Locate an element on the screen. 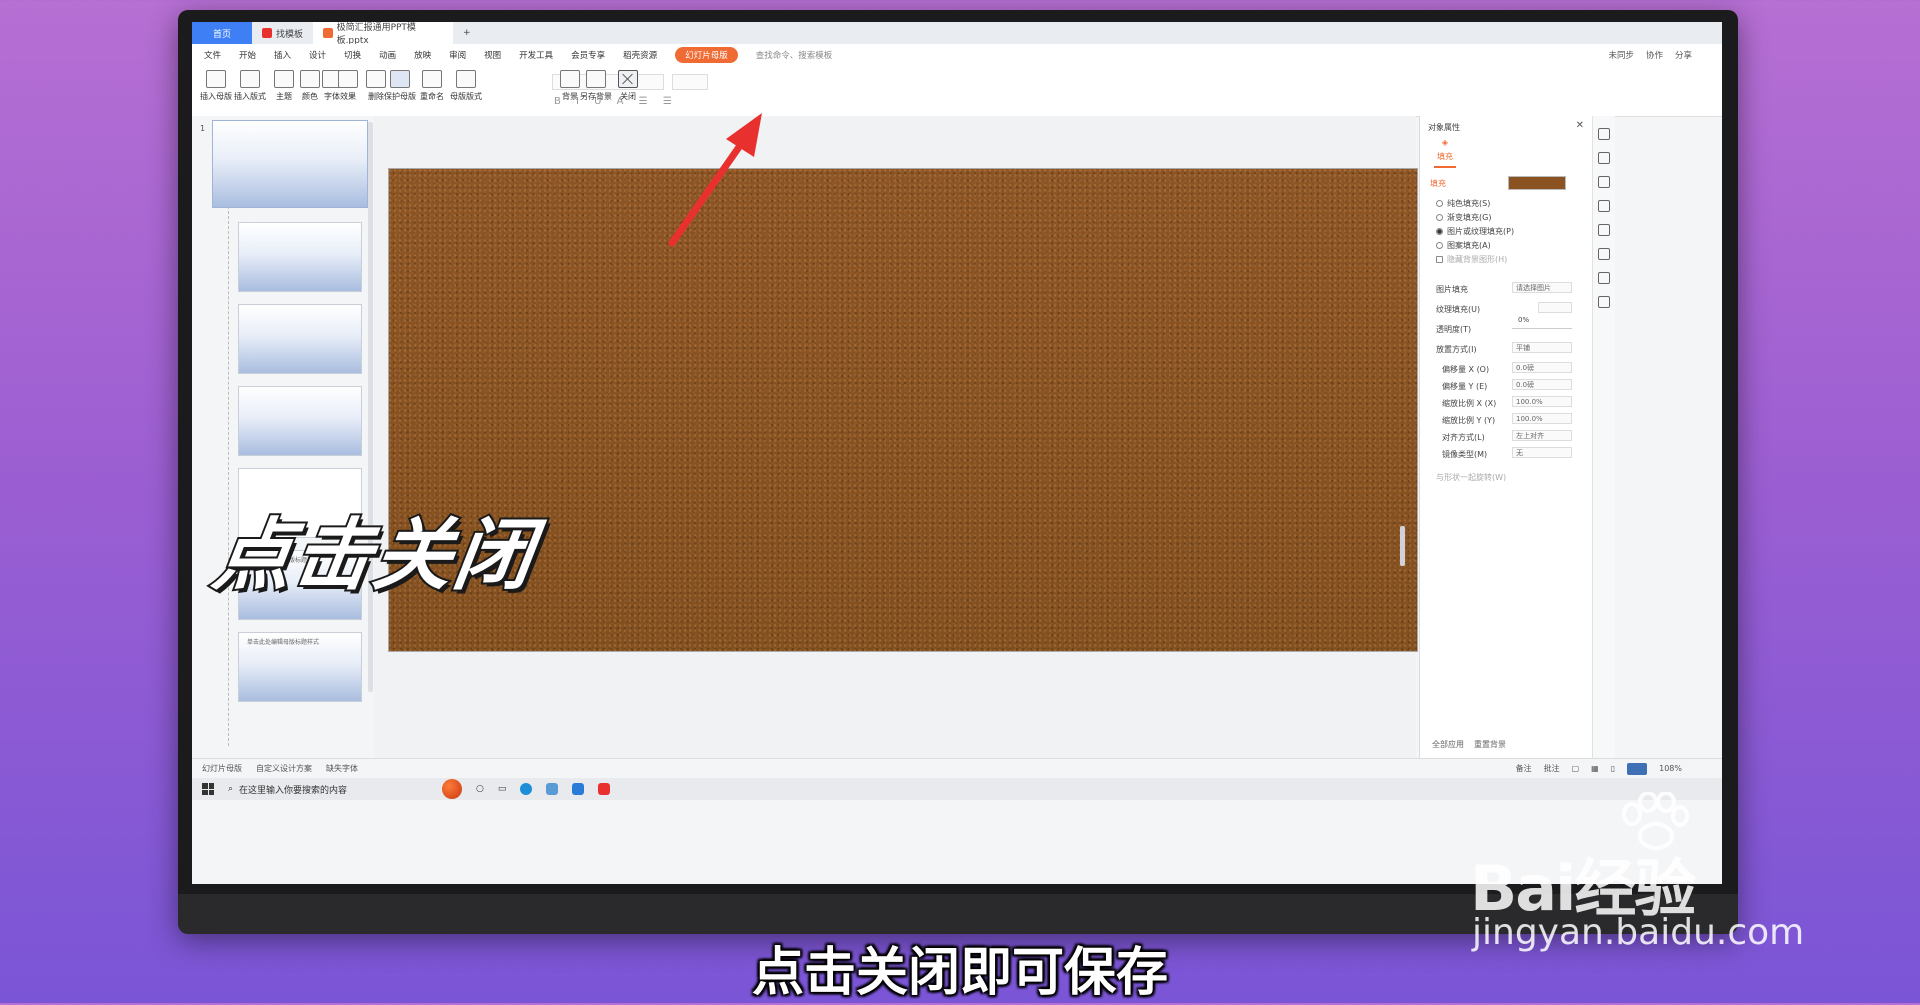 The width and height of the screenshot is (1920, 1005). help-icon is located at coordinates (1604, 230).